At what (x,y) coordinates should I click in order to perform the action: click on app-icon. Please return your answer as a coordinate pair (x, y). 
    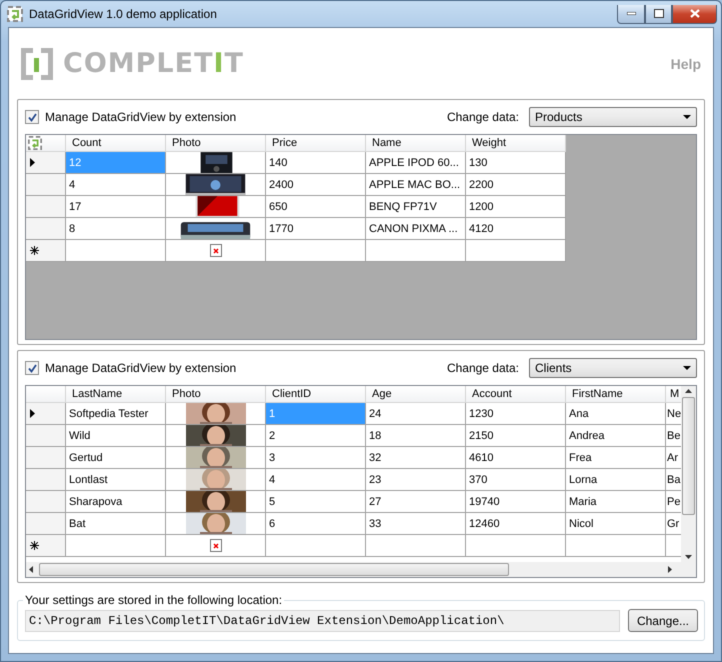
    Looking at the image, I should click on (15, 14).